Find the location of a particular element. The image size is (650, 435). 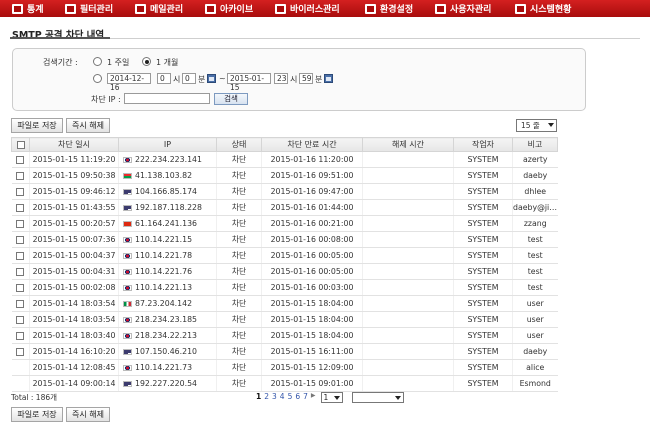

nav-item-0: 통계 is located at coordinates (26, 8).